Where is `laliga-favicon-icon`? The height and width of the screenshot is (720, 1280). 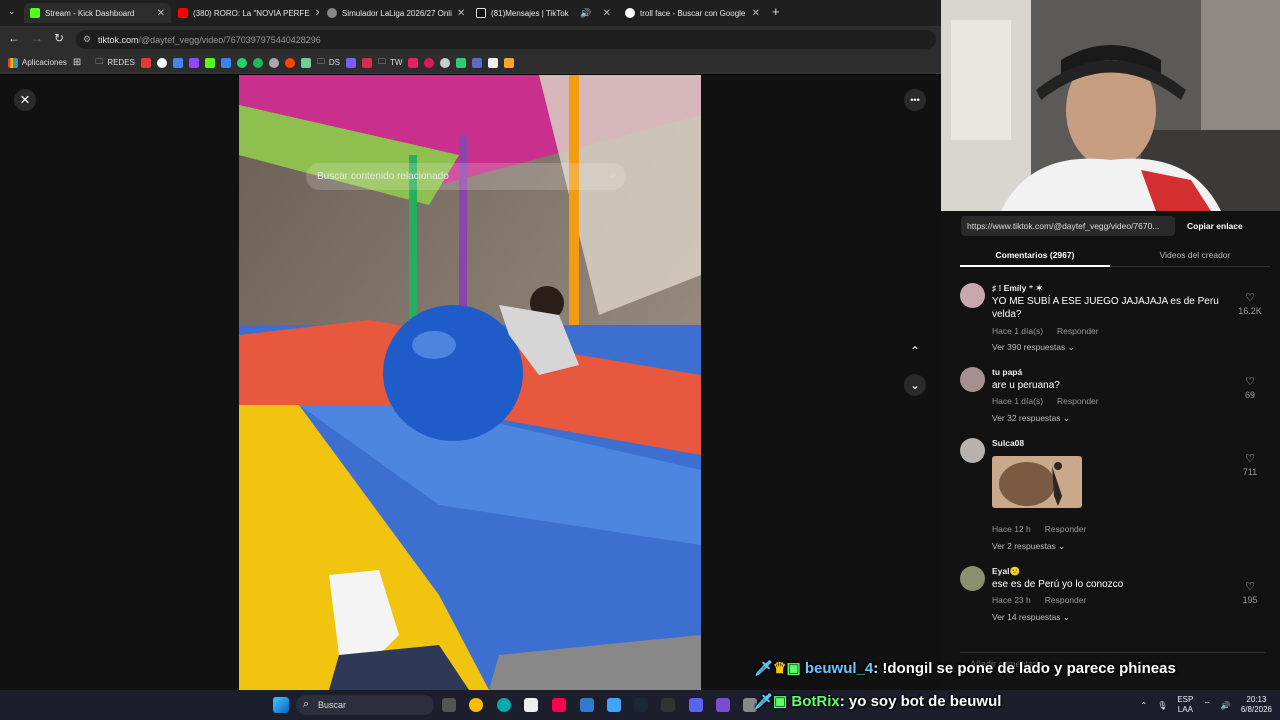
laliga-favicon-icon is located at coordinates (332, 13).